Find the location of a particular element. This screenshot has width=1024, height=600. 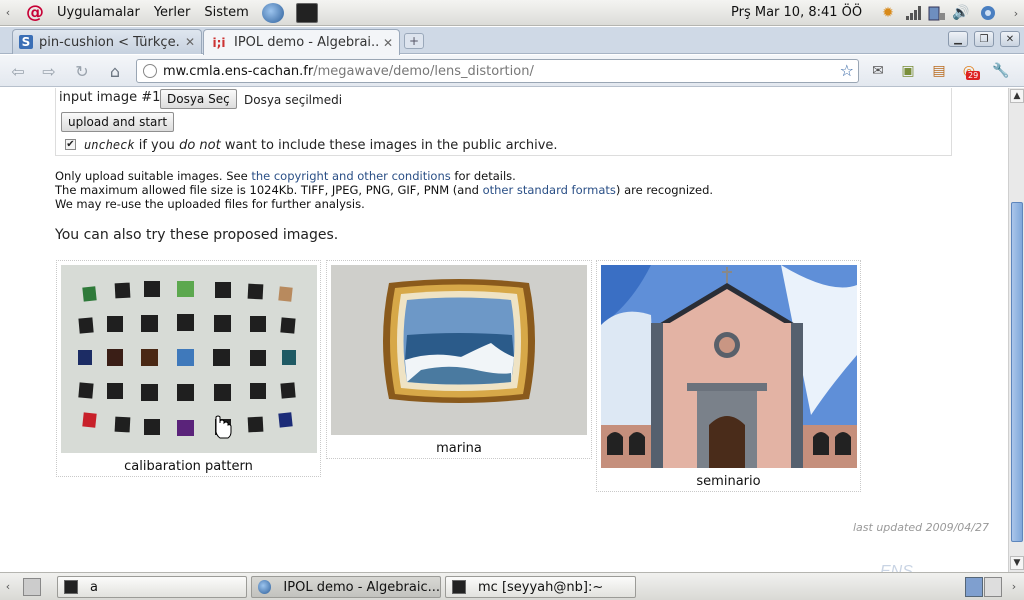

package-extension-icon: ▣ is located at coordinates (908, 71).